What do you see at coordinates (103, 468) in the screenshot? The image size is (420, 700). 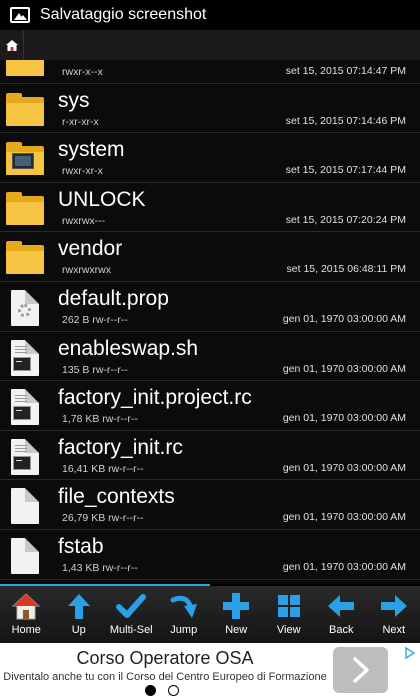 I see `file-meta: 16,41 KB rw-r--r--` at bounding box center [103, 468].